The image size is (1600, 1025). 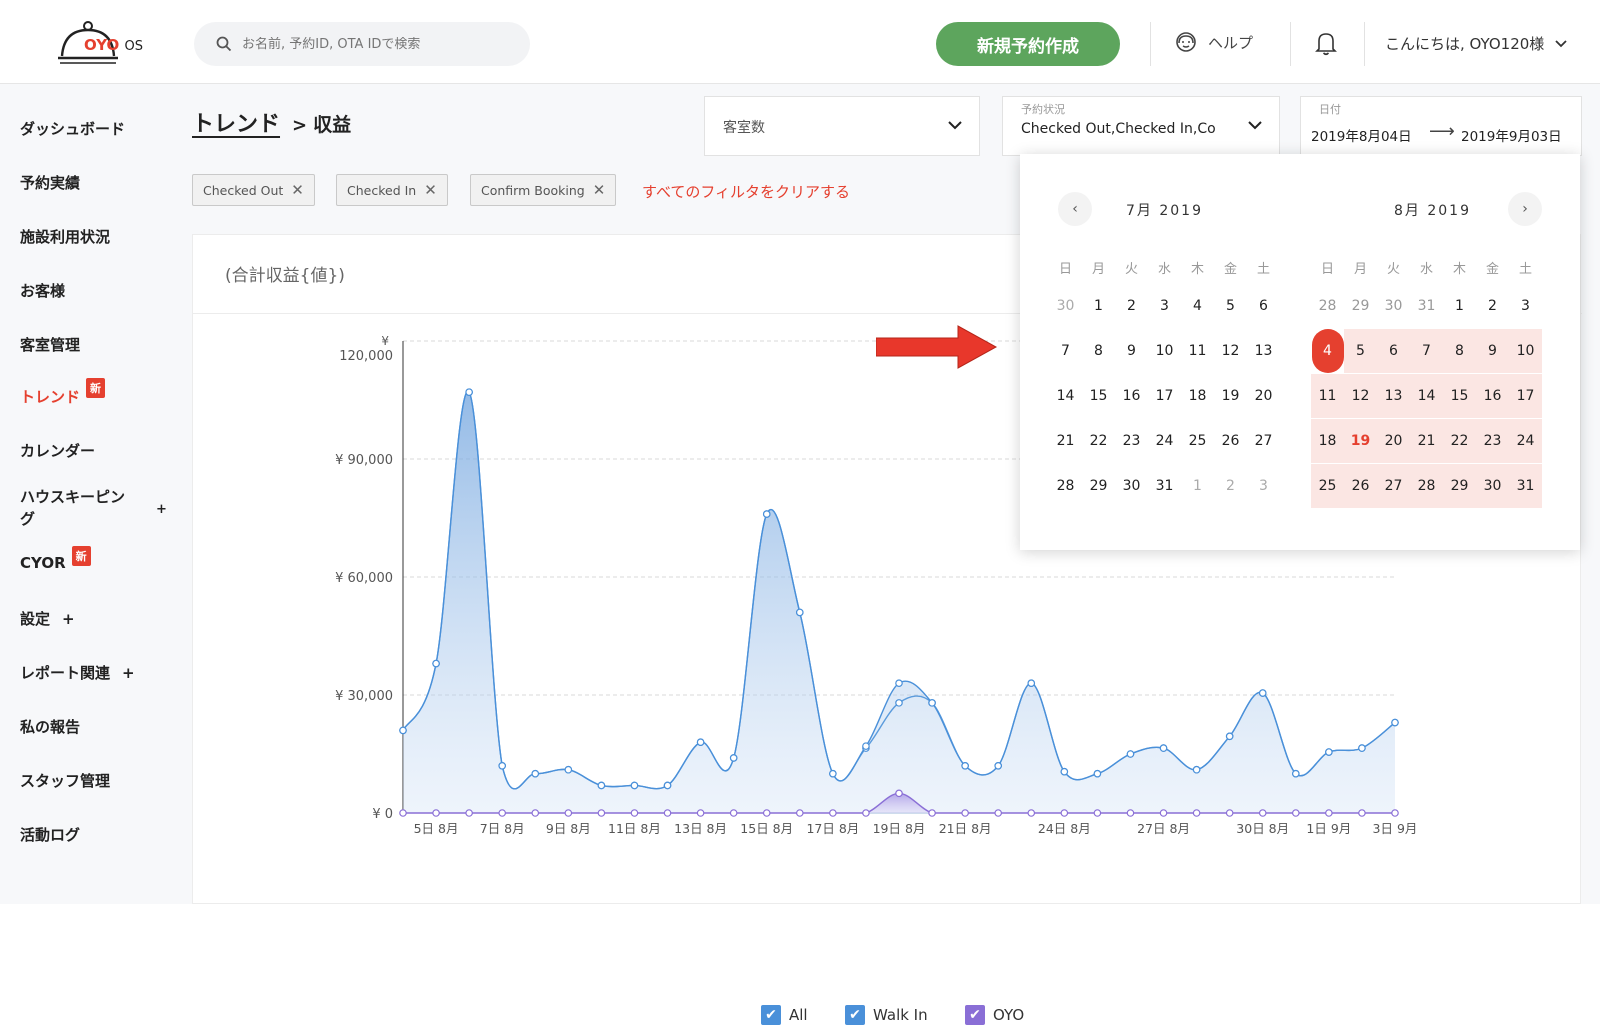 What do you see at coordinates (746, 191) in the screenshot?
I see `clear-filters-link: すべてのフィルタをクリアする` at bounding box center [746, 191].